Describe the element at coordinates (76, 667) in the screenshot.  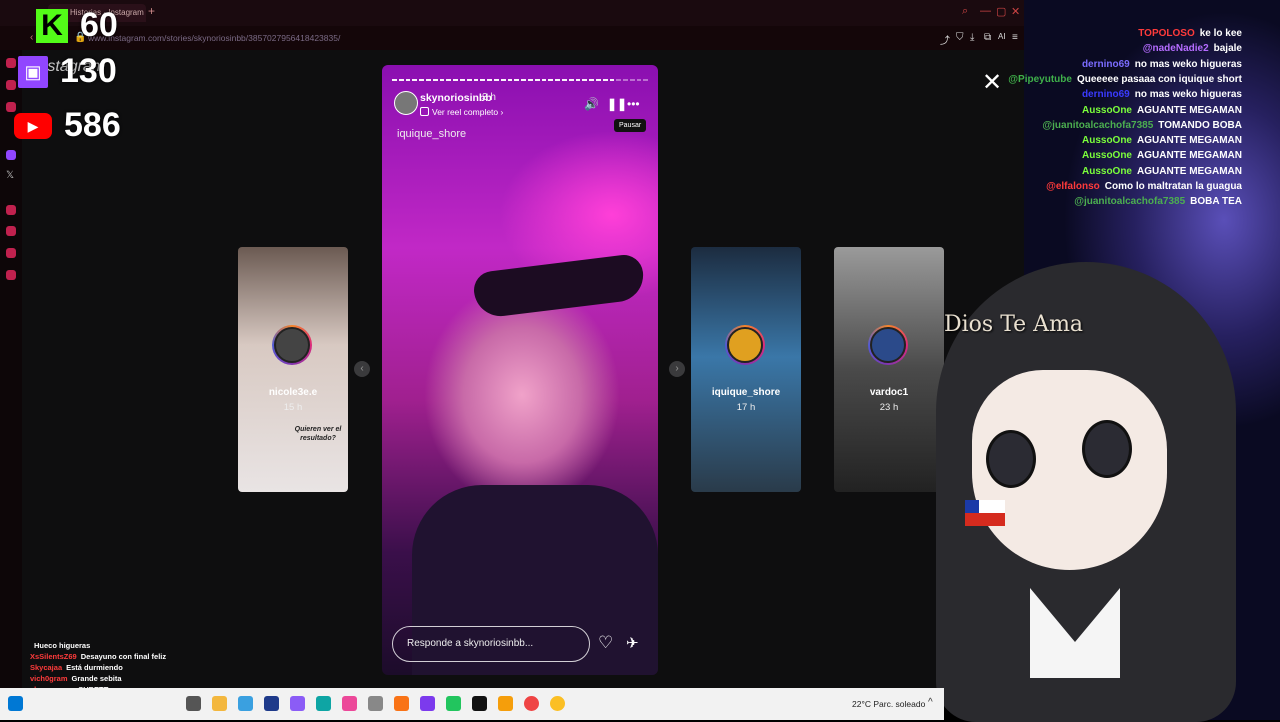
I see `mini-chat-message: Skycajaa Está durmiendo` at that location.